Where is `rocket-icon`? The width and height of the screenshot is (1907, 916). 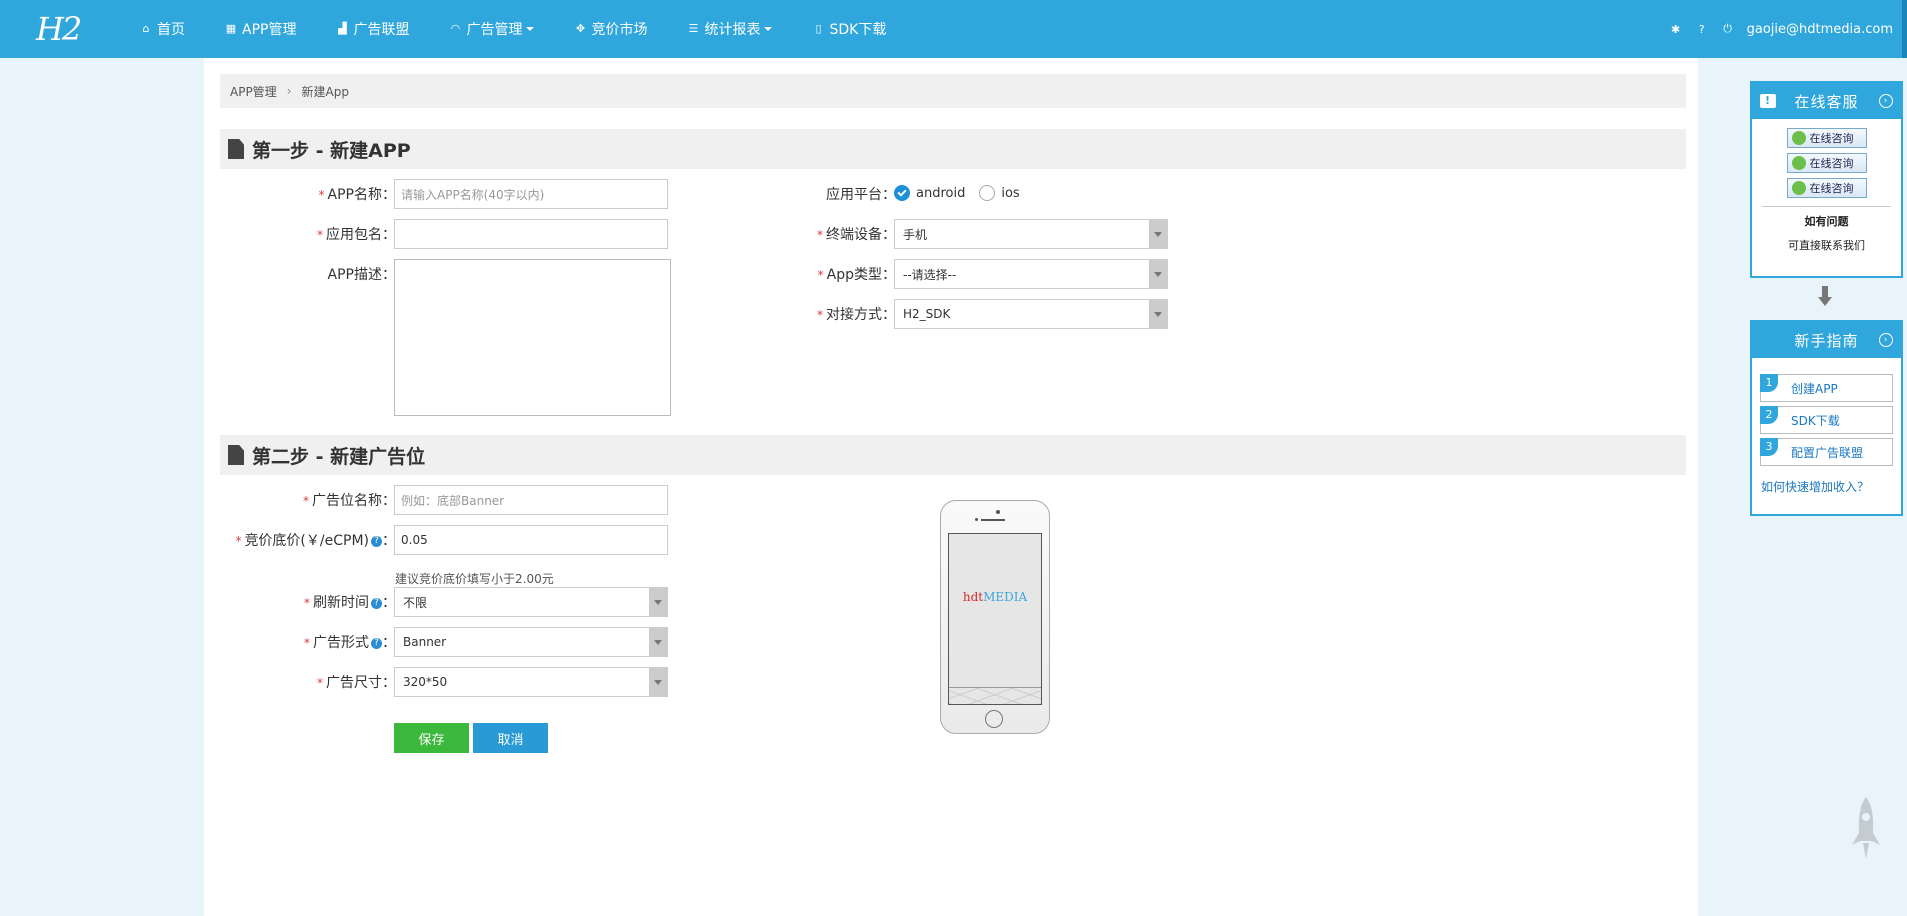 rocket-icon is located at coordinates (1866, 828).